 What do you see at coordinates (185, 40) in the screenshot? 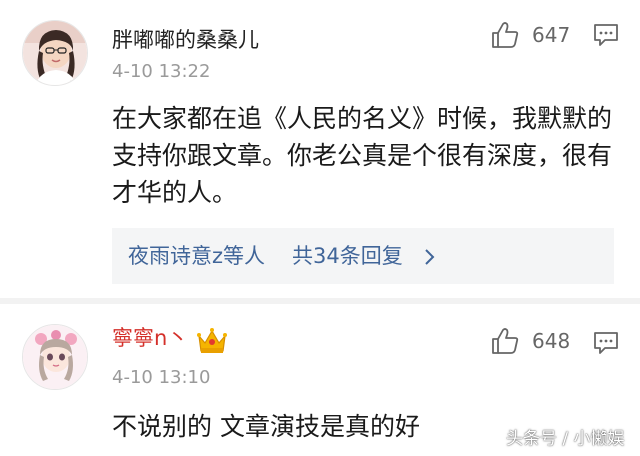
I see `username: 胖嘟嘟的桑桑儿` at bounding box center [185, 40].